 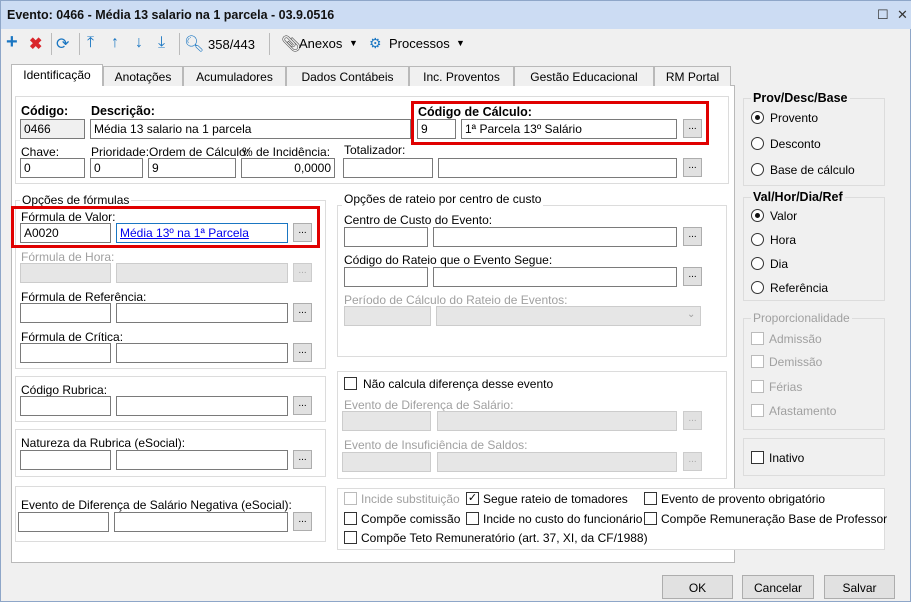 I want to click on radio-provento, so click(x=757, y=117).